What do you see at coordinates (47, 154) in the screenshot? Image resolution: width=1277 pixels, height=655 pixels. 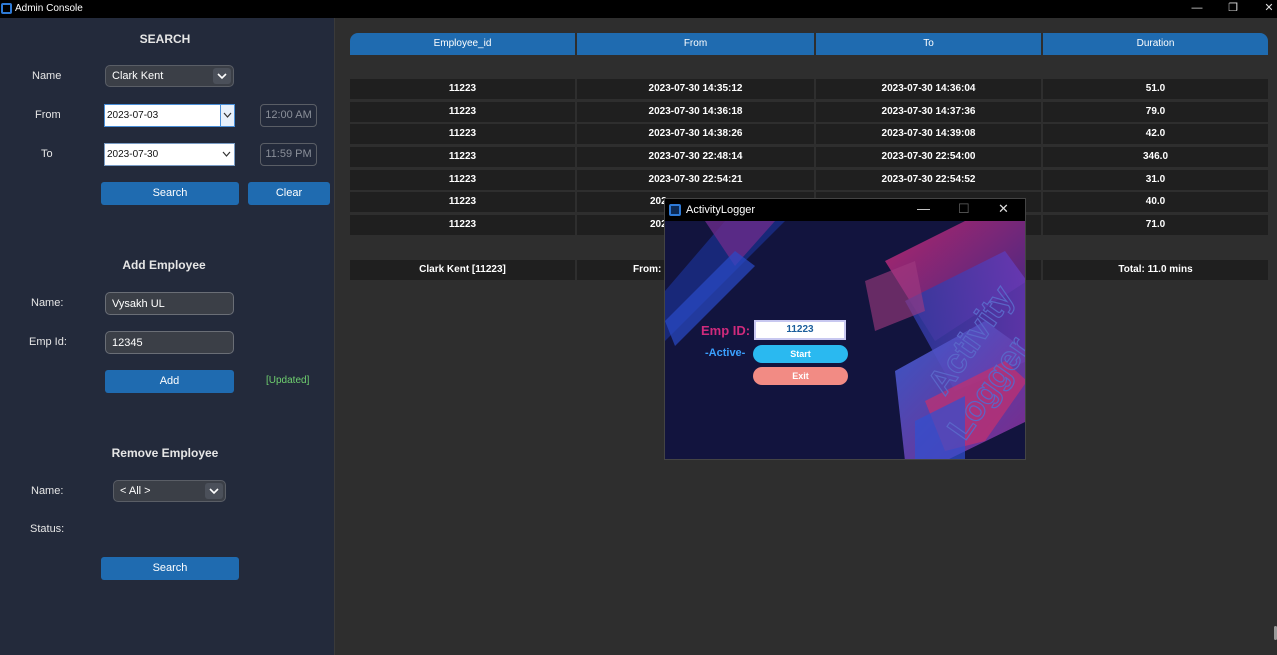 I see `to-label: To` at bounding box center [47, 154].